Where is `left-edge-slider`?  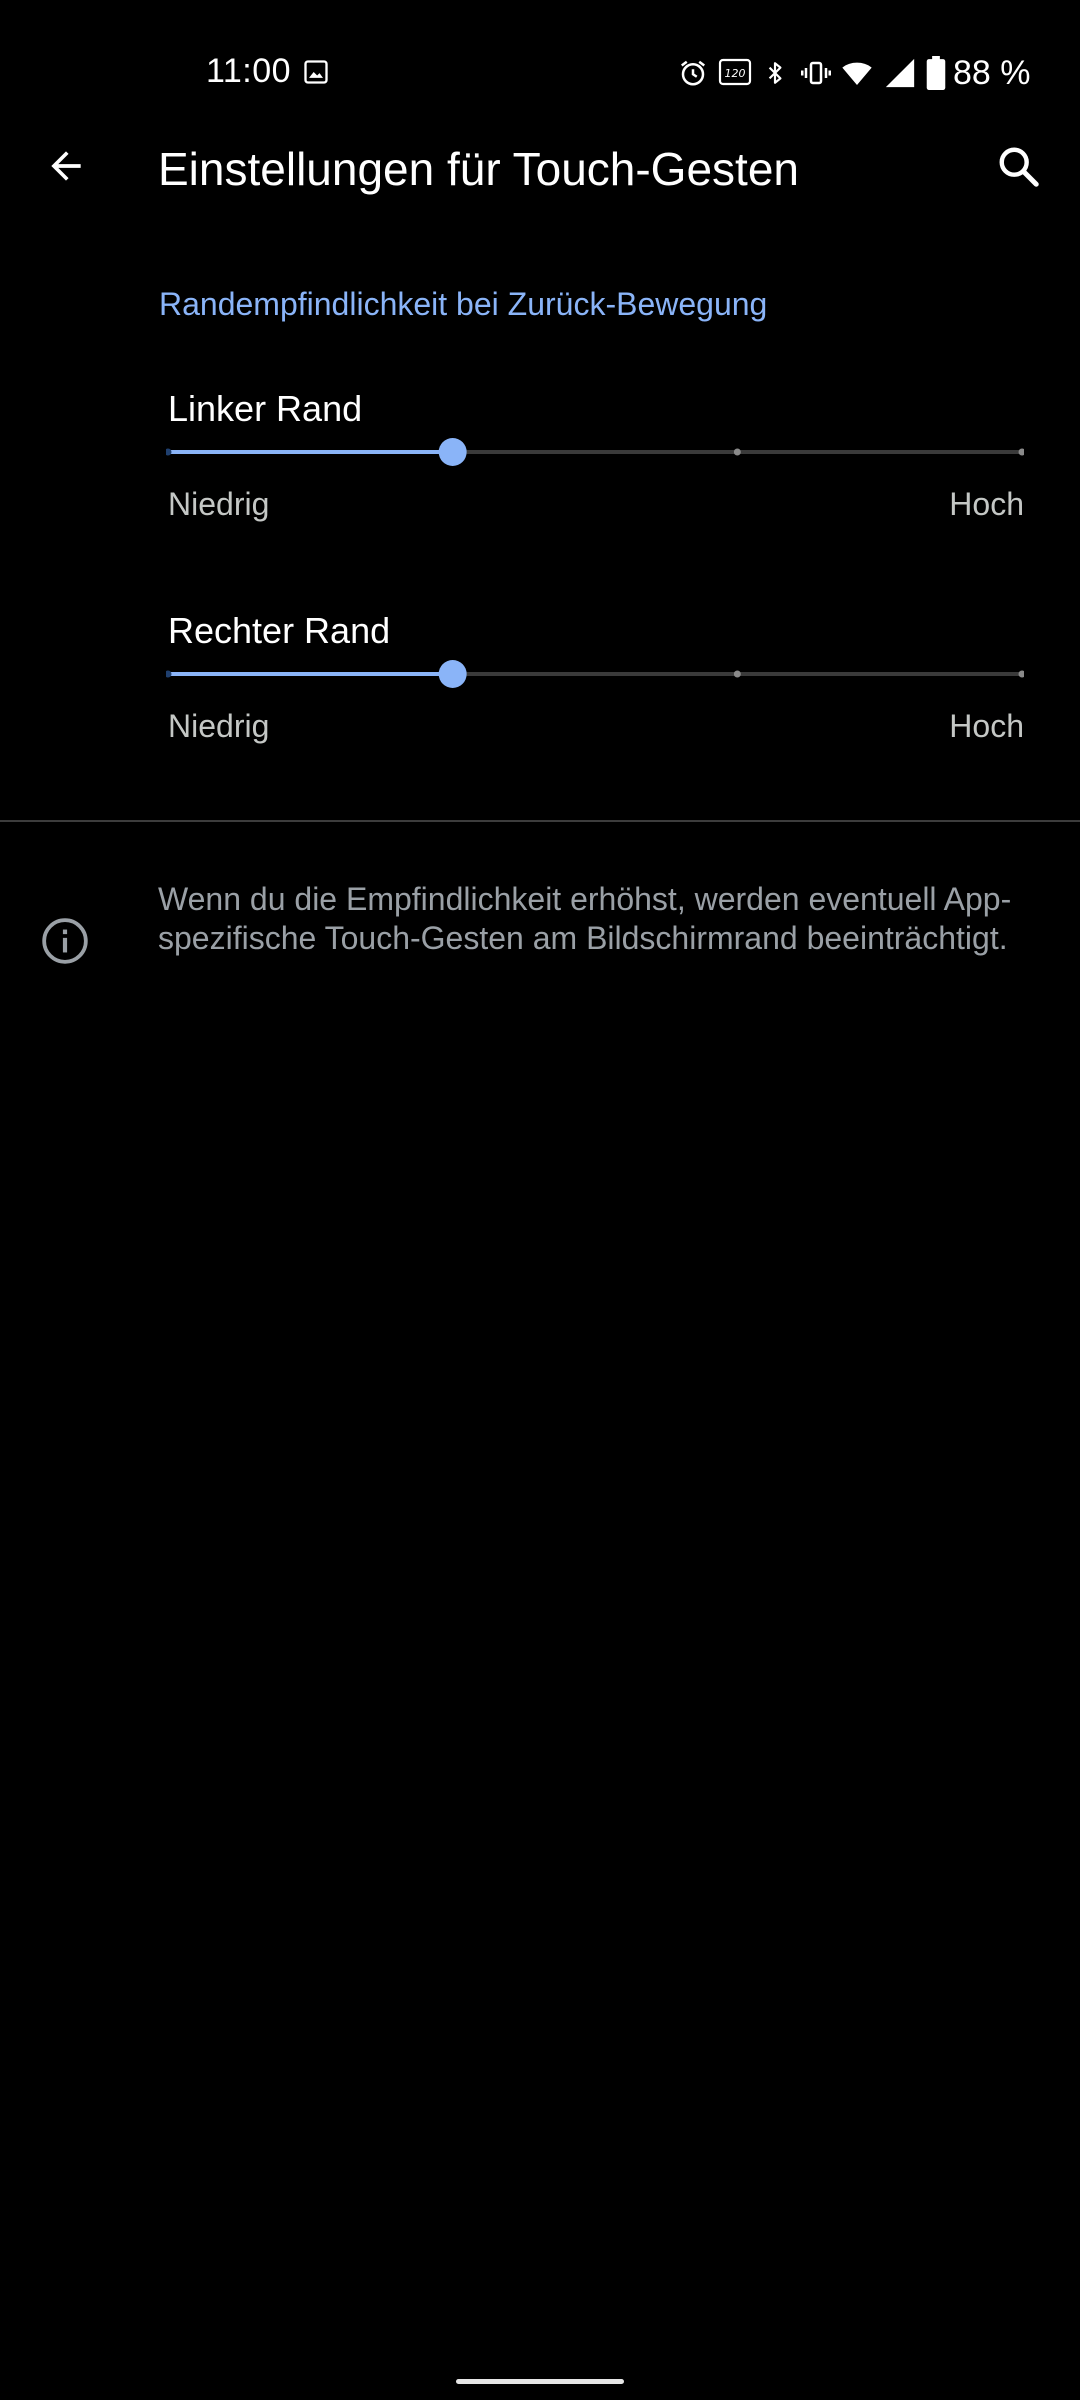
left-edge-slider is located at coordinates (595, 452).